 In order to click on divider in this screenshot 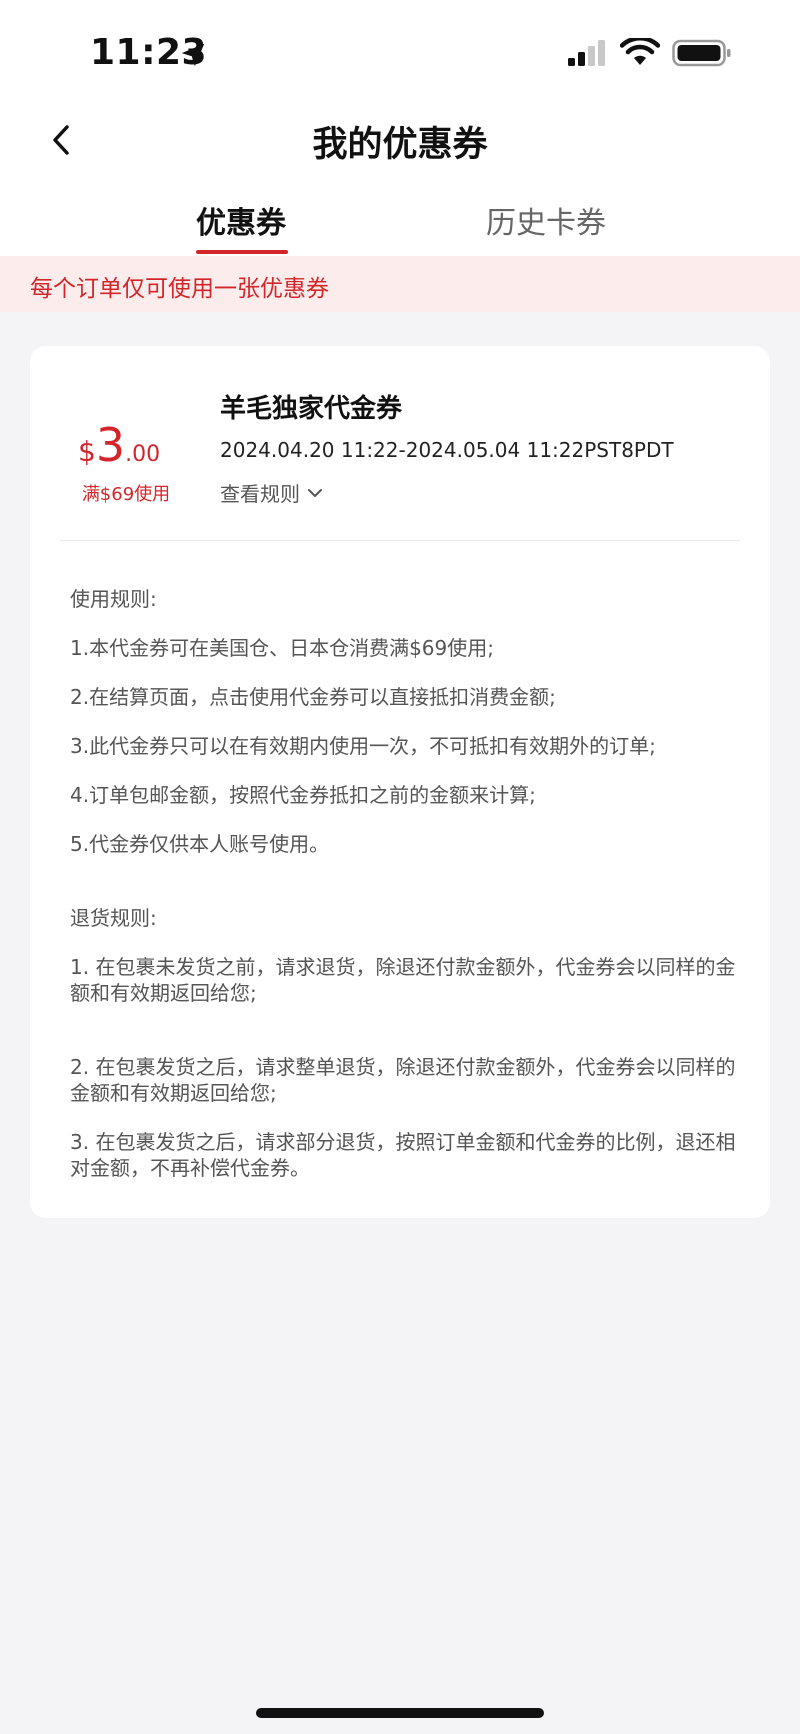, I will do `click(400, 540)`.